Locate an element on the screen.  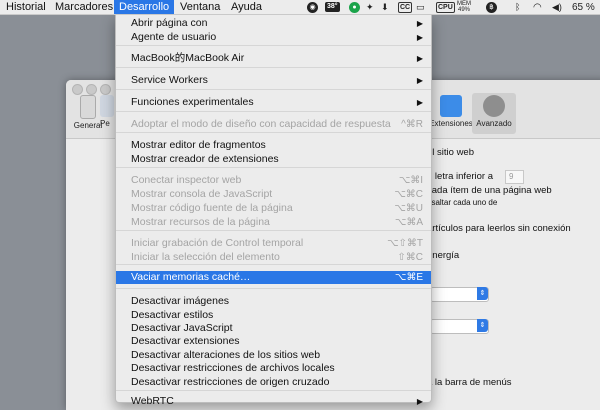
menu-item: Desactivar extensiones is located at coordinates (273, 341).